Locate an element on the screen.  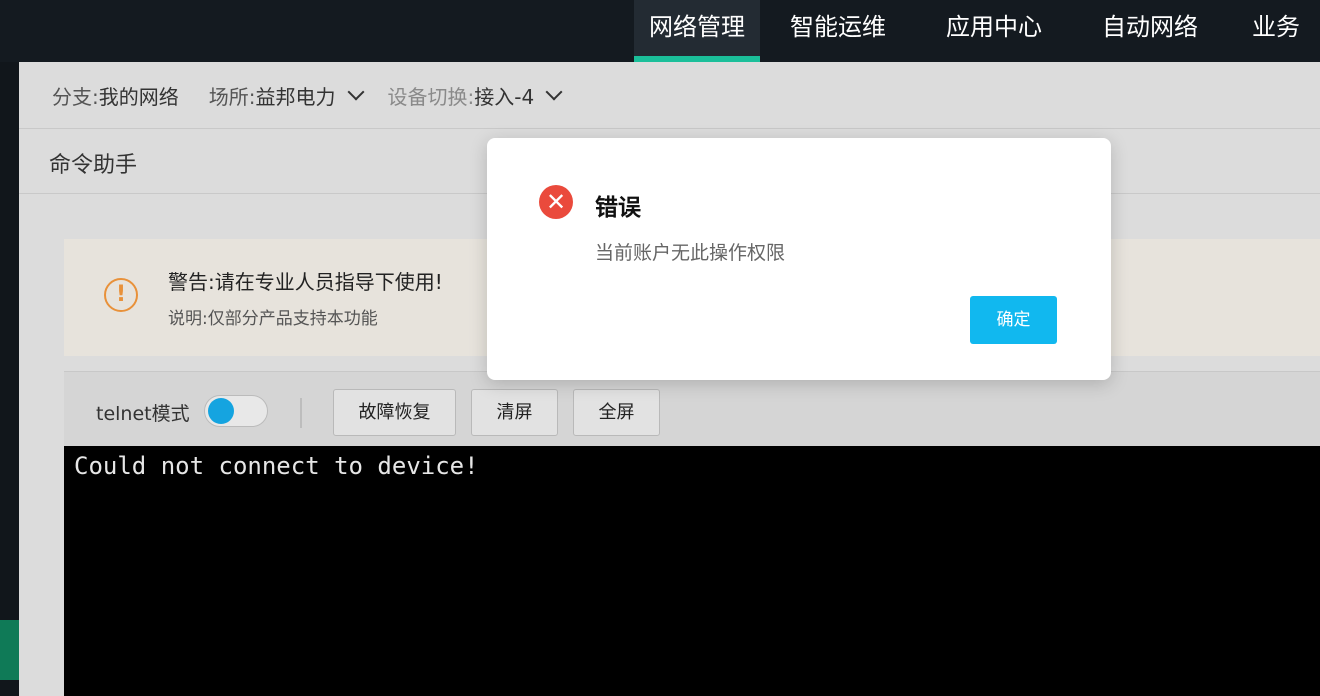
nav-item-network-management: 网络管理 is located at coordinates (697, 31).